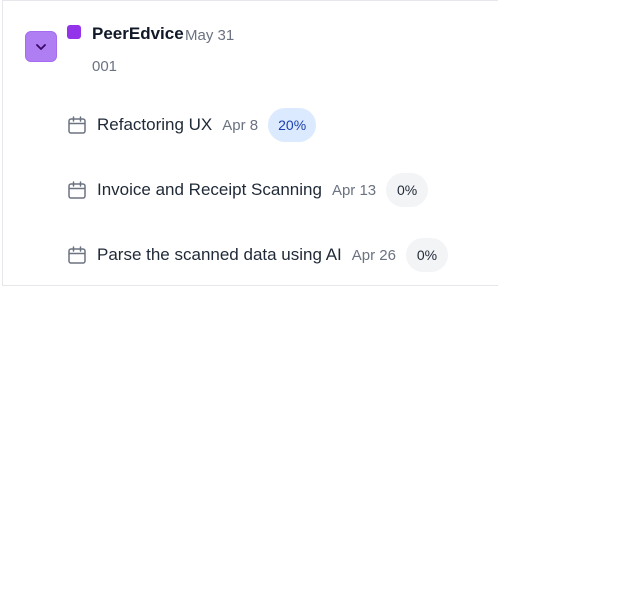  I want to click on task-date: Apr 13, so click(354, 190).